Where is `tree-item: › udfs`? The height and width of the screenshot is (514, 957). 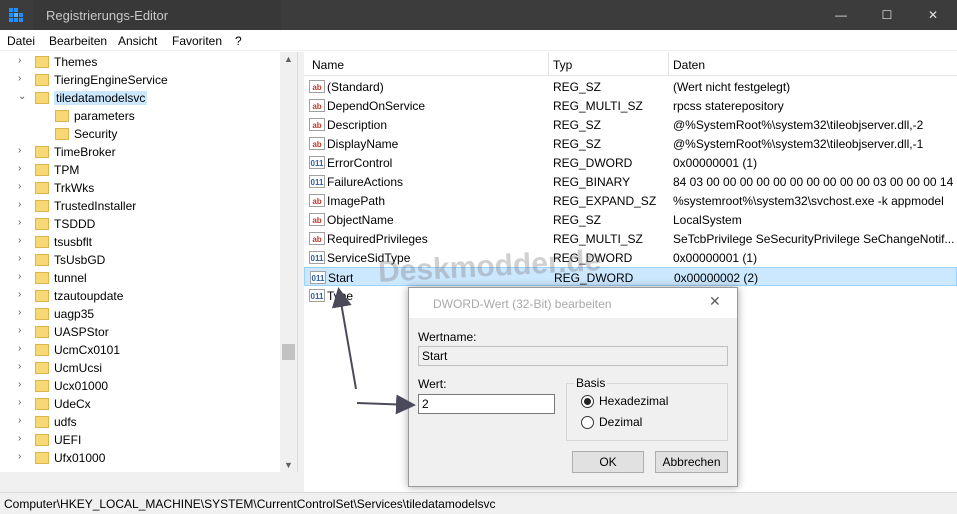
tree-item: › udfs is located at coordinates (140, 422).